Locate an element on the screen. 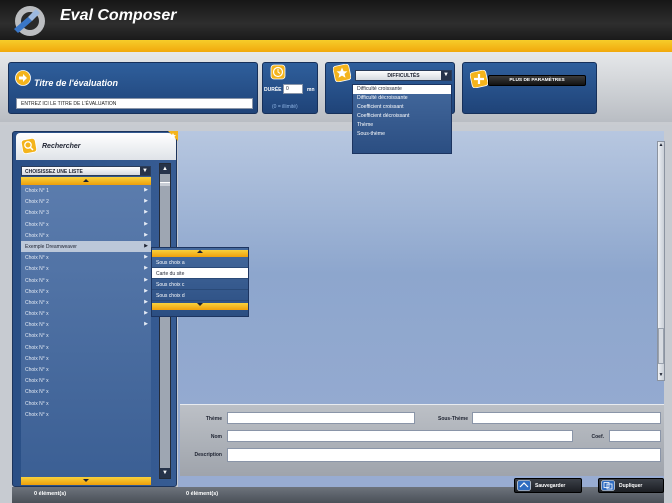 This screenshot has width=672, height=503. difficulty-option: Coefficient croissant is located at coordinates (402, 107).